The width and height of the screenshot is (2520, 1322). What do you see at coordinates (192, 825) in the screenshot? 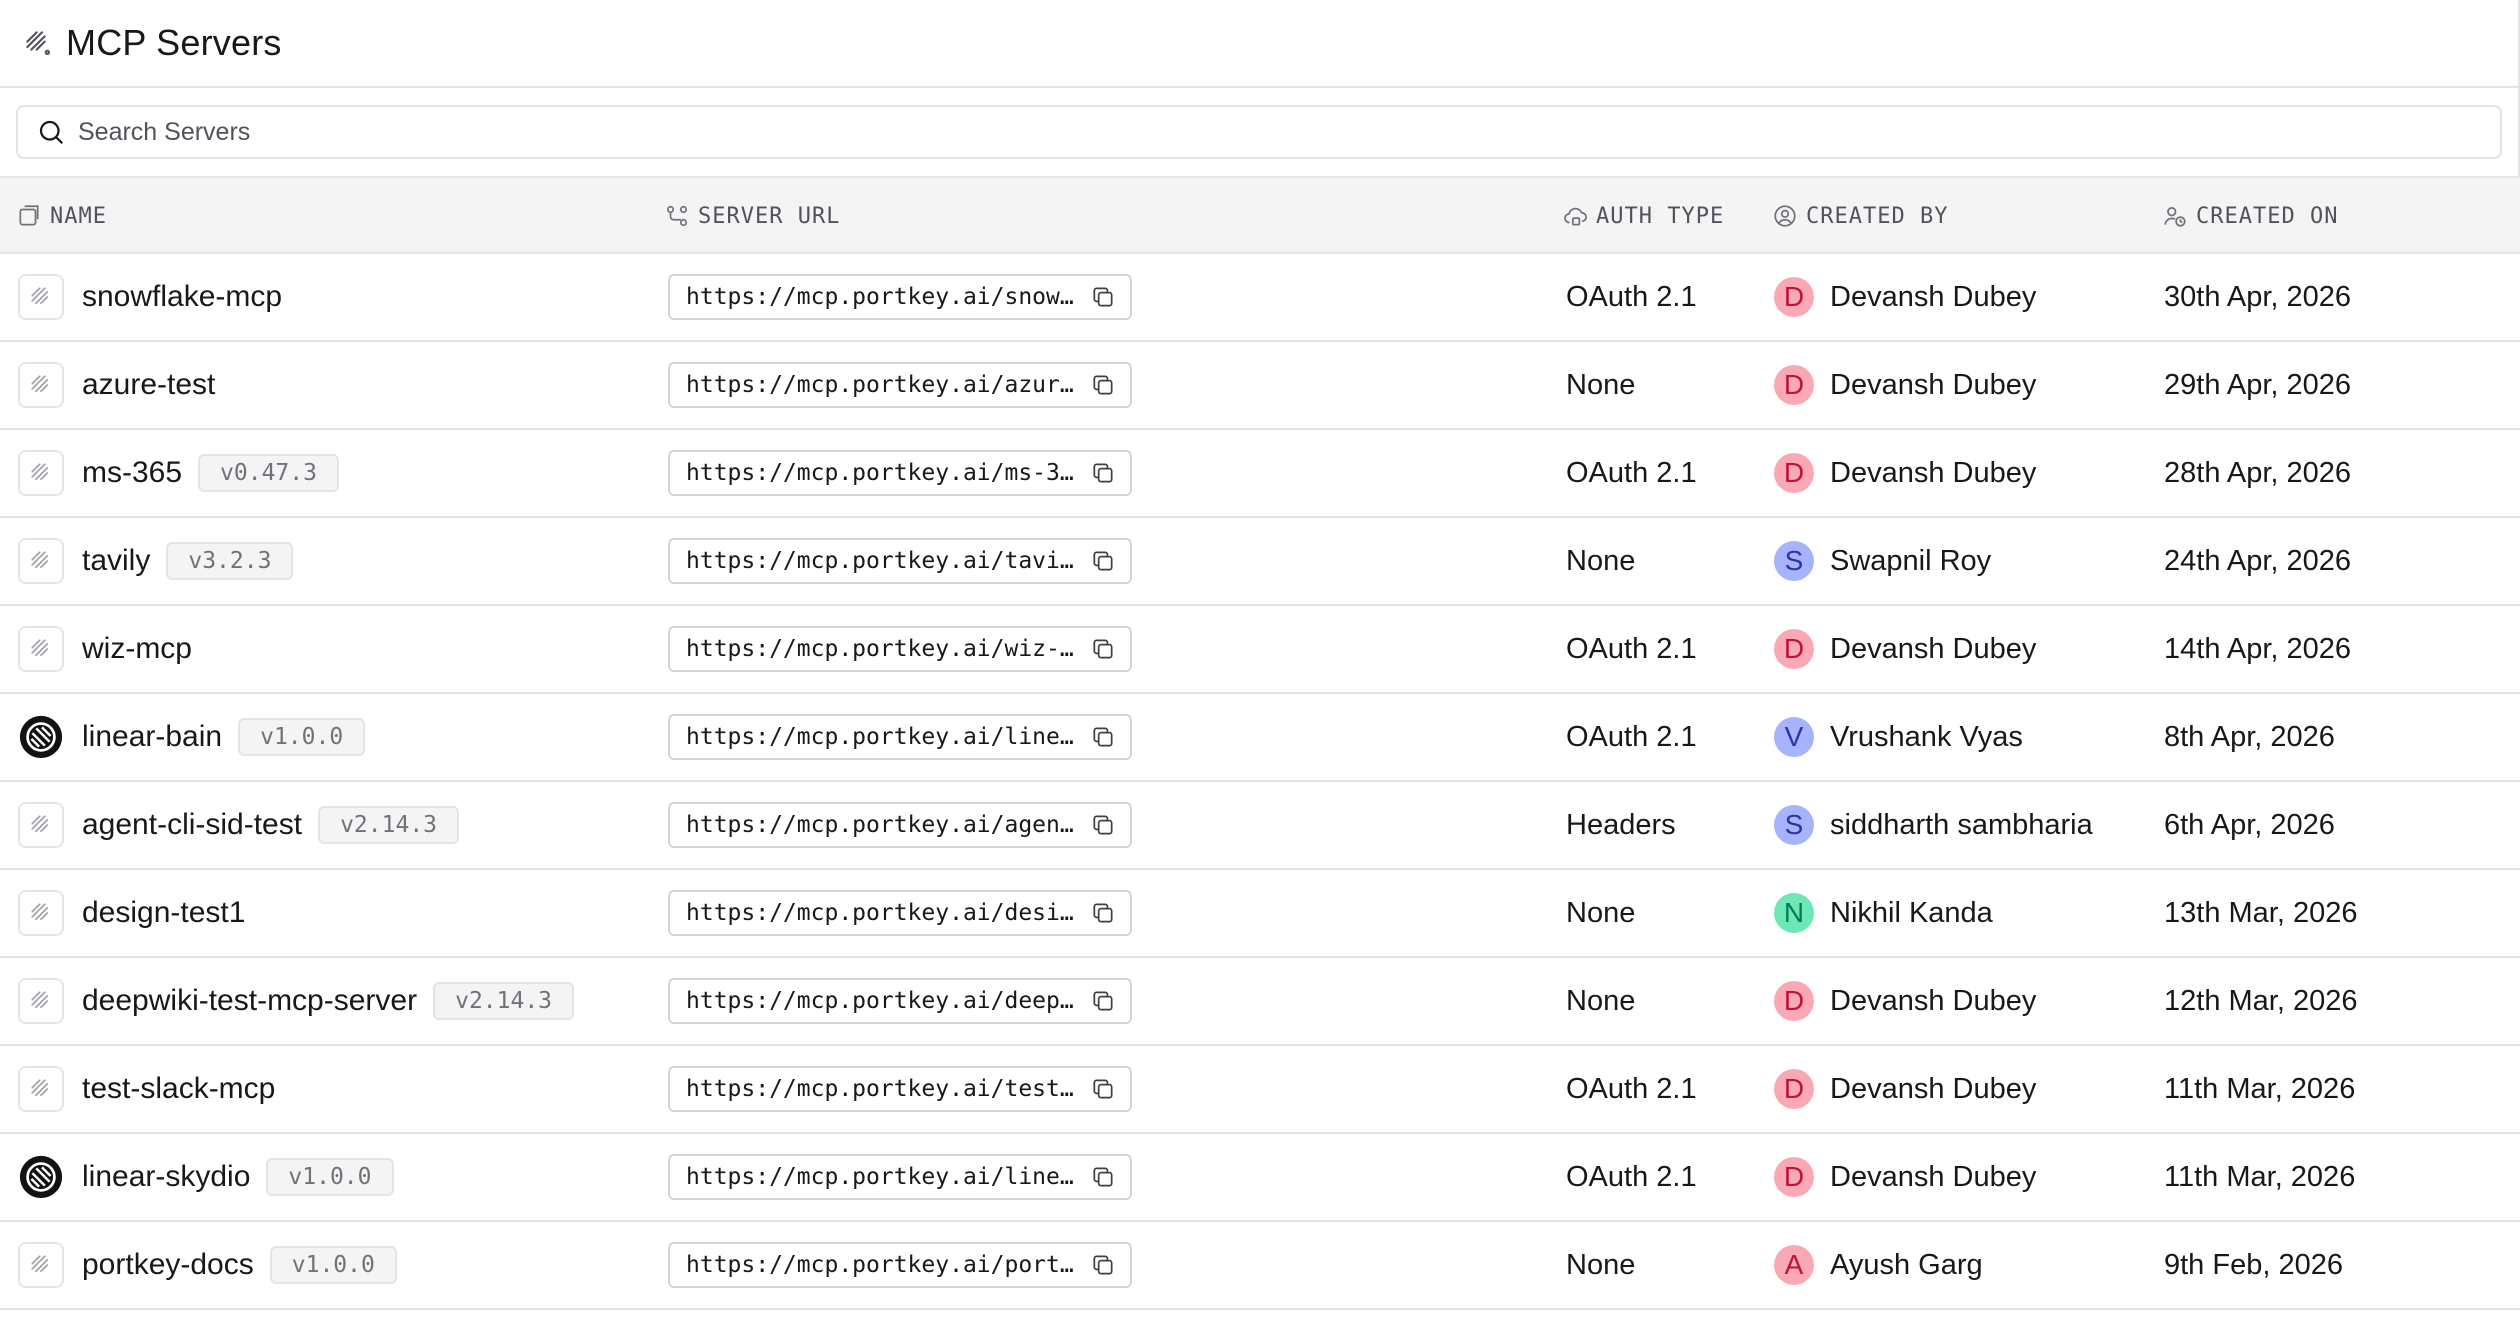
I see `server-name: agent-cli-sid-test` at bounding box center [192, 825].